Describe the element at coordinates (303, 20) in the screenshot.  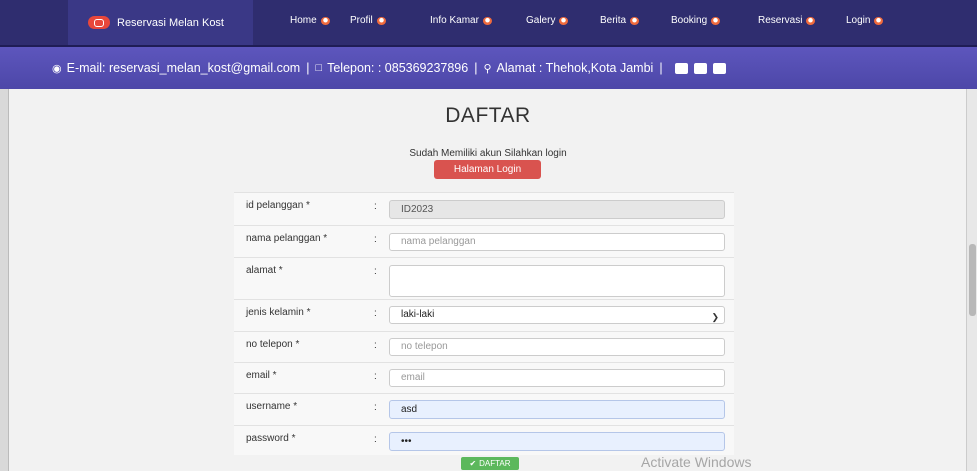
I see `nav-home-label: Home` at that location.